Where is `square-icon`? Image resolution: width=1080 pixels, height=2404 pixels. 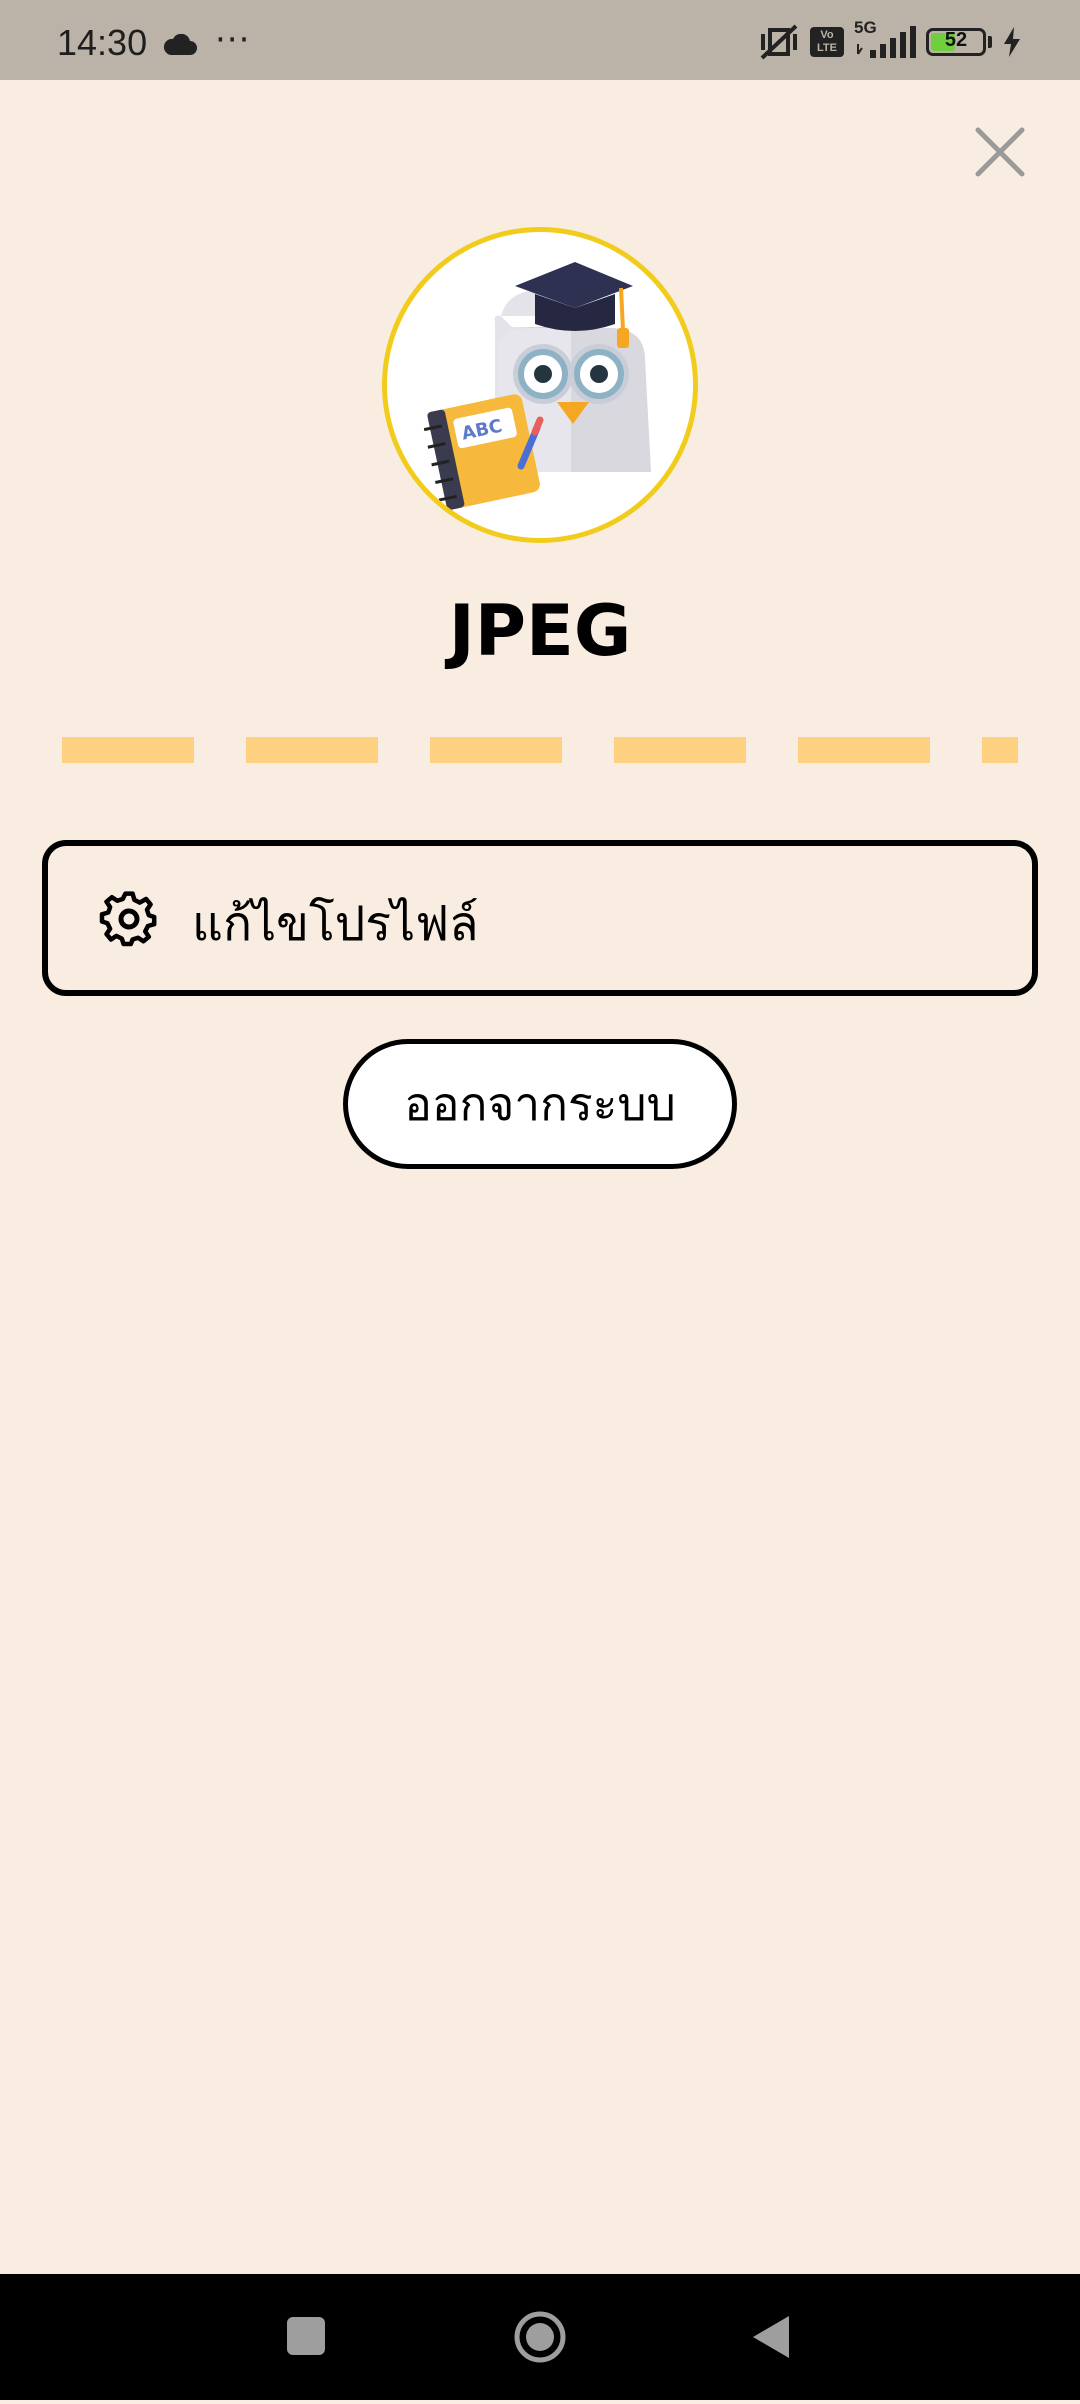
square-icon is located at coordinates (306, 2336).